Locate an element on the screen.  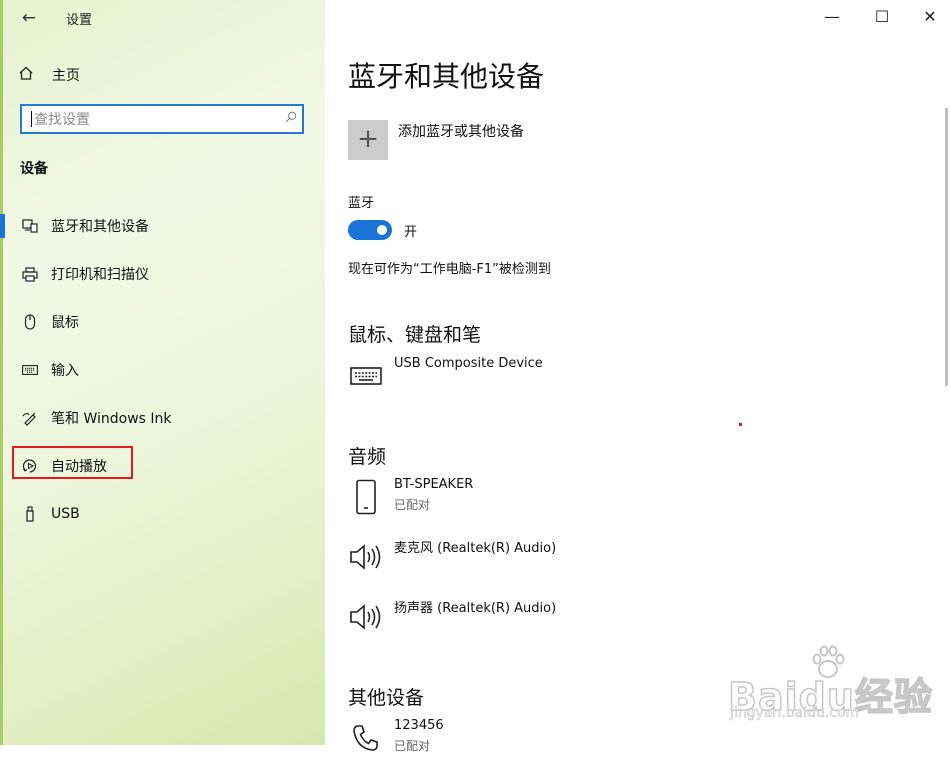
group-title-input: 鼠标、键盘和笔 is located at coordinates (415, 335).